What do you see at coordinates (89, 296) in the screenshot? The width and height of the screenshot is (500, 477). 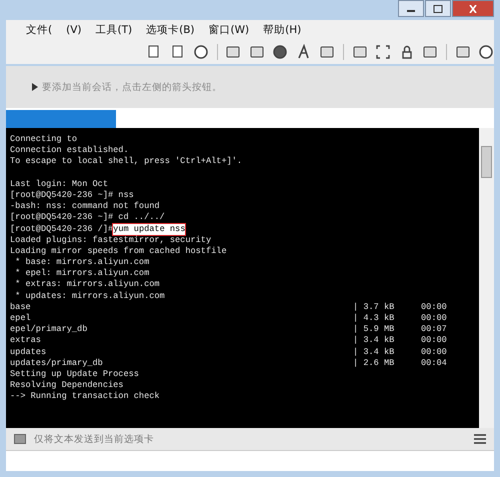 I see `terminal-line: * updates: mirrors.aliyun.com` at bounding box center [89, 296].